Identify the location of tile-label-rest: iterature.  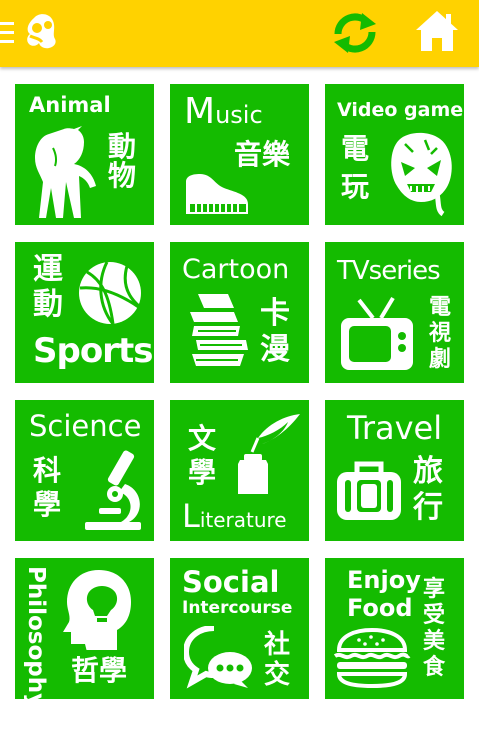
(243, 520).